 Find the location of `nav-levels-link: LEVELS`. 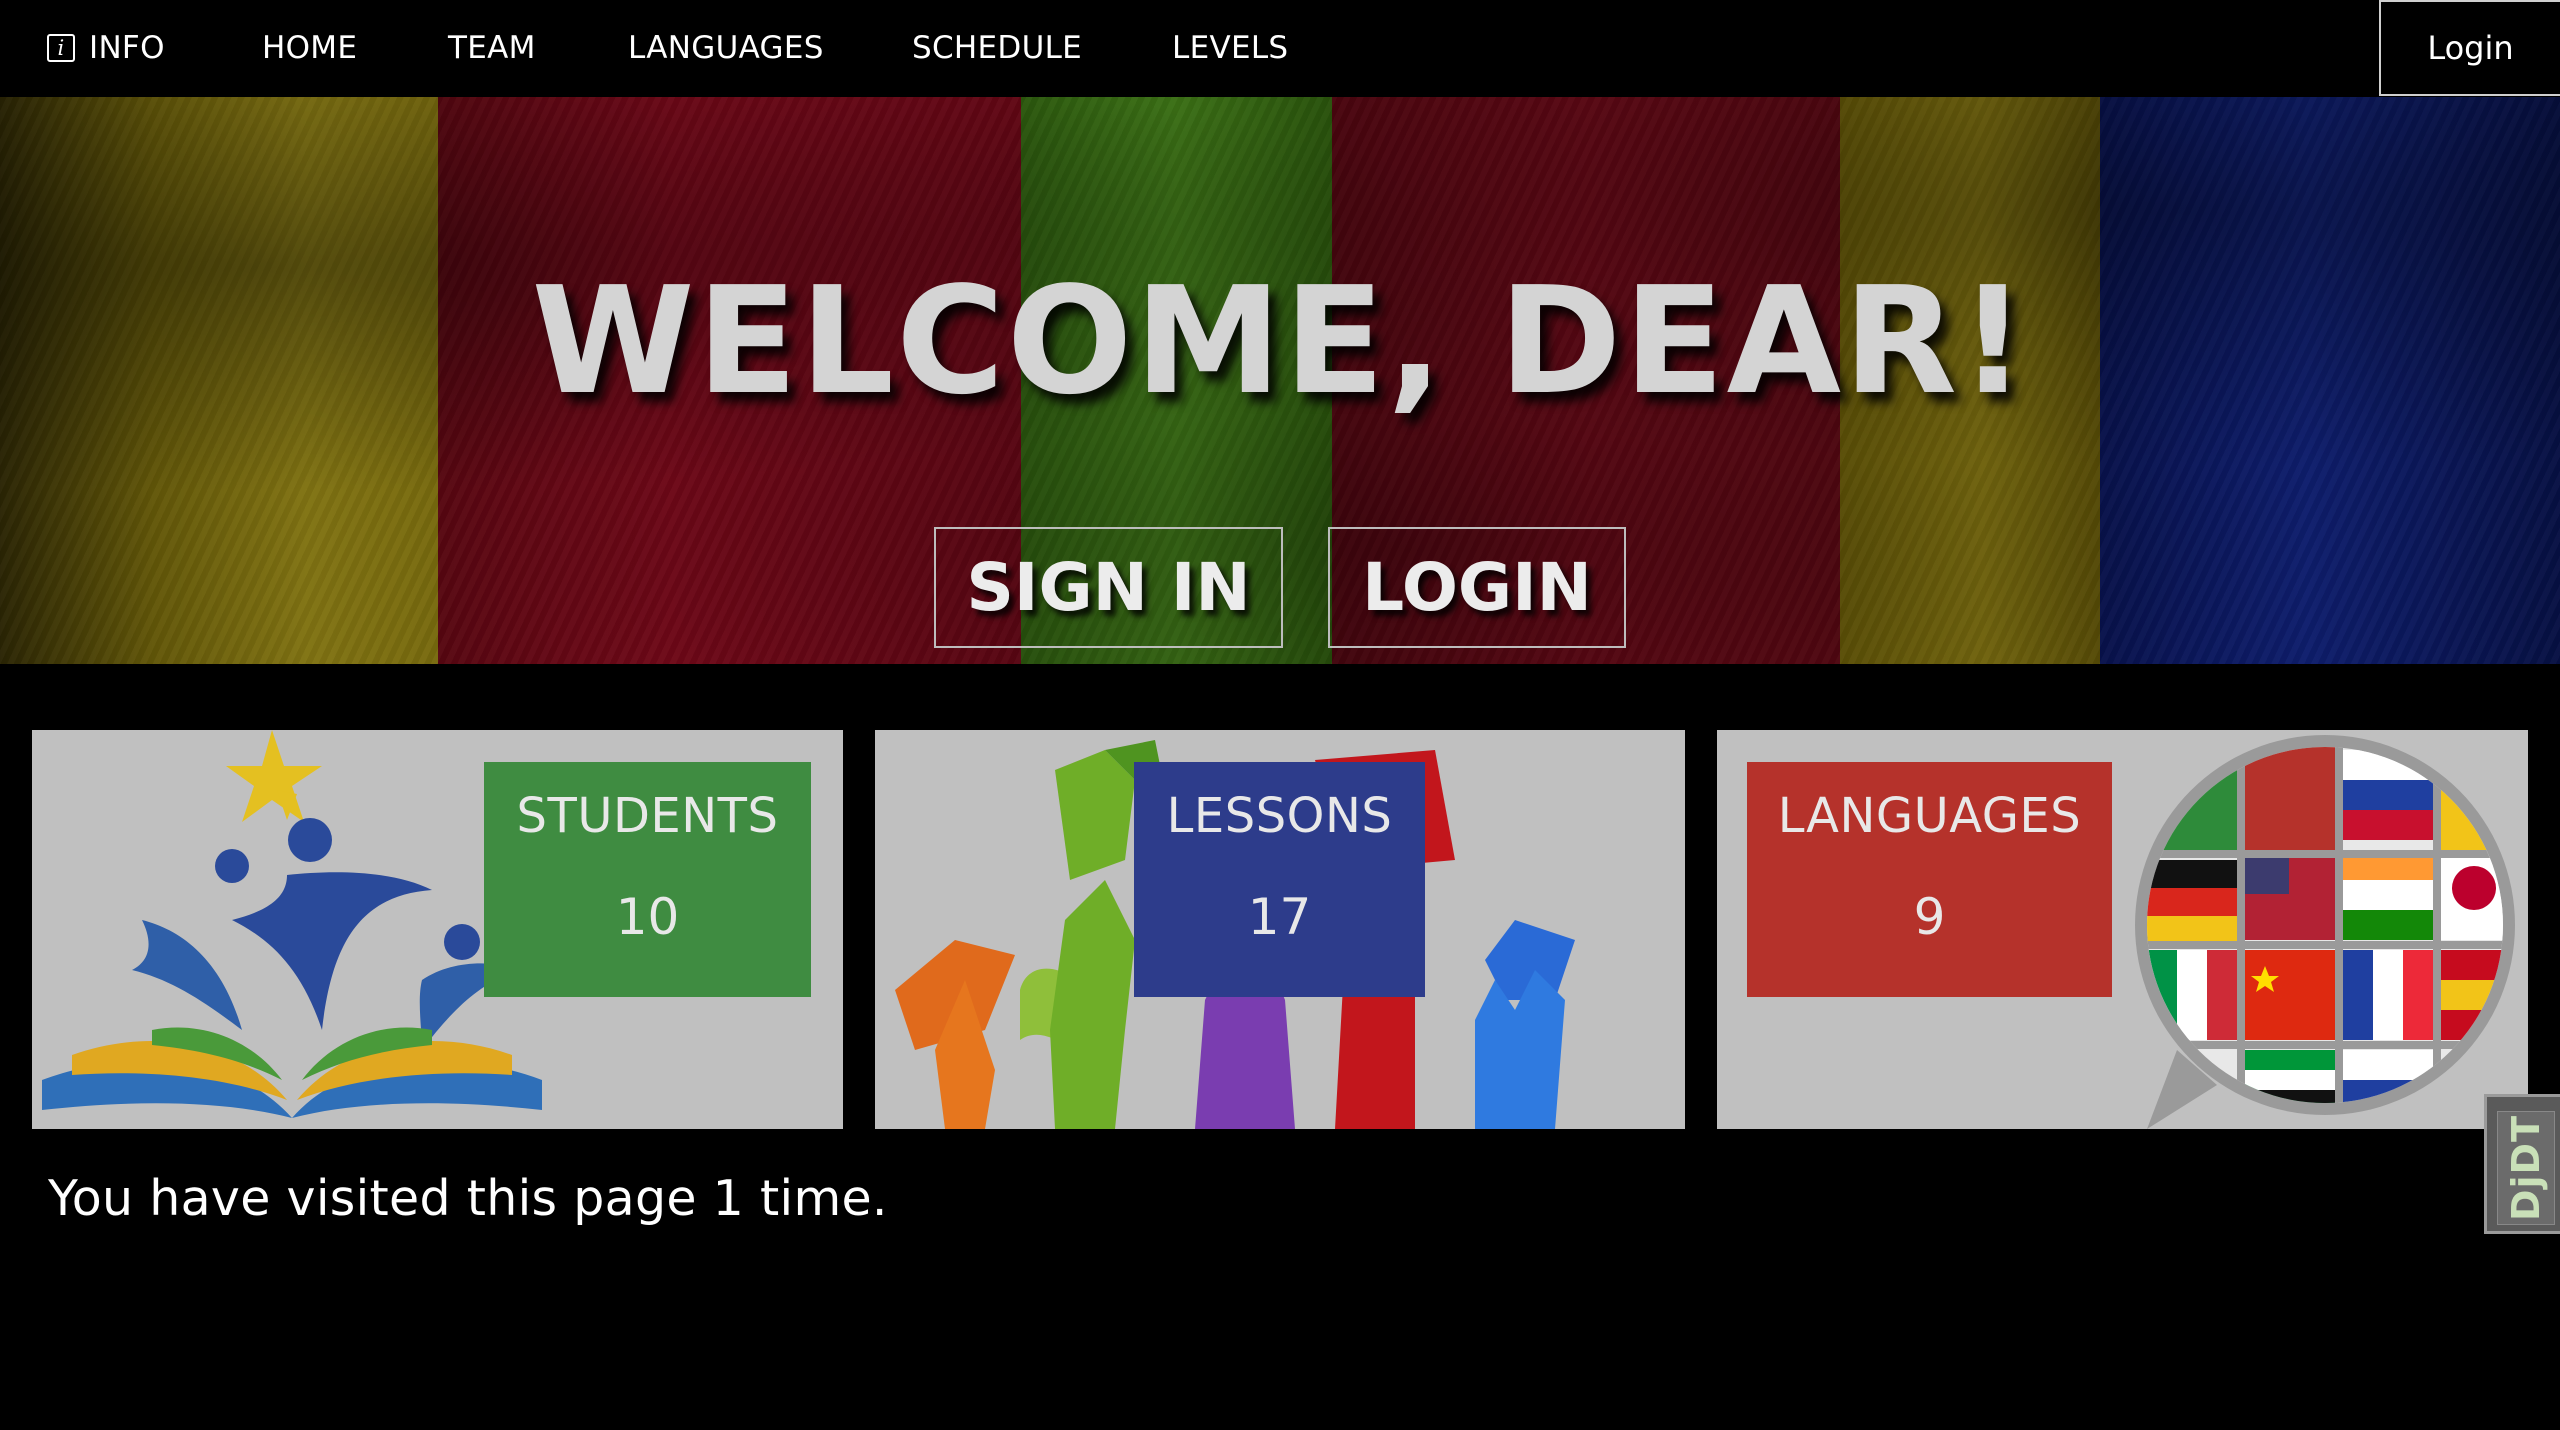

nav-levels-link: LEVELS is located at coordinates (1230, 48).